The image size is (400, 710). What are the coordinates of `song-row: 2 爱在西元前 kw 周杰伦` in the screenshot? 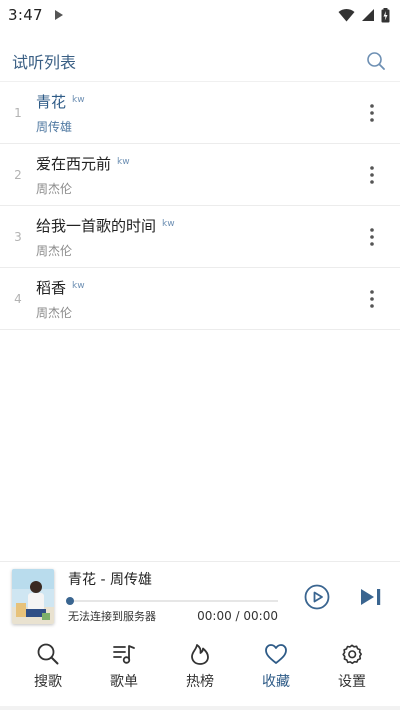 It's located at (200, 175).